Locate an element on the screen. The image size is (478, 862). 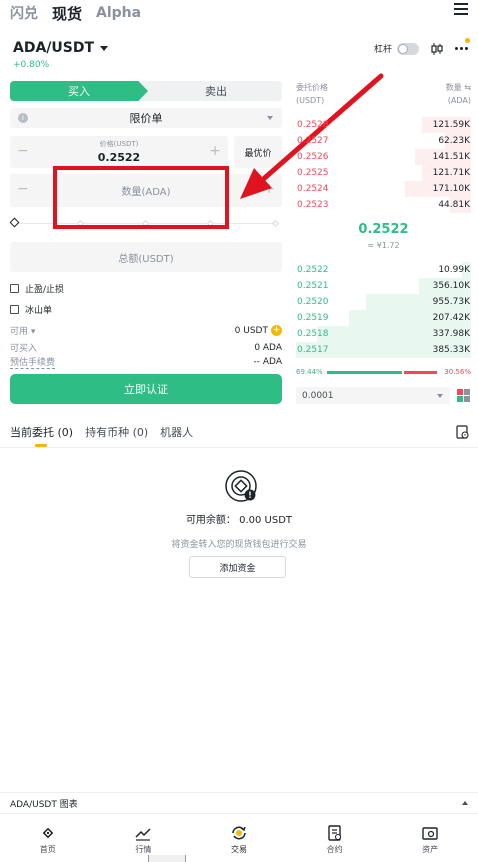
add-funds-icon: + is located at coordinates (276, 330).